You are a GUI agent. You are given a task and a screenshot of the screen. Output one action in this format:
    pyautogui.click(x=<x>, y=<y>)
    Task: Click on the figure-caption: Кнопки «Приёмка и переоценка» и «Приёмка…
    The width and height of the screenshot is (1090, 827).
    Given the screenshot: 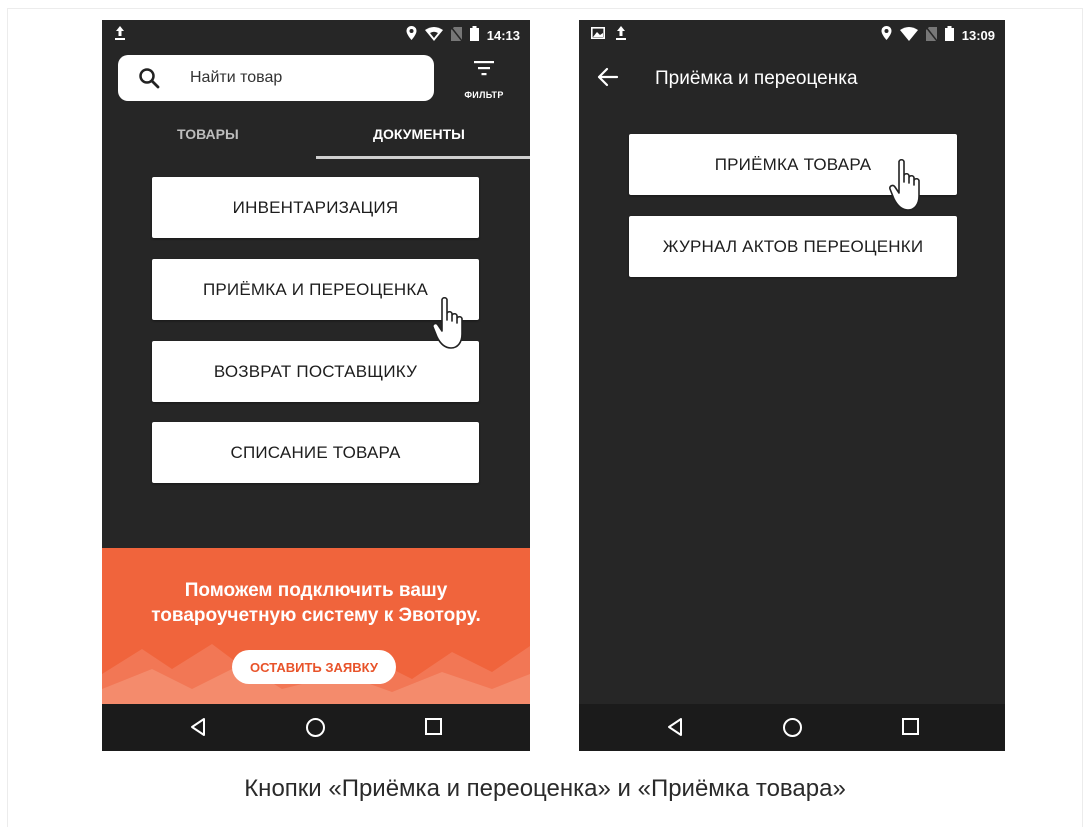 What is the action you would take?
    pyautogui.click(x=545, y=788)
    